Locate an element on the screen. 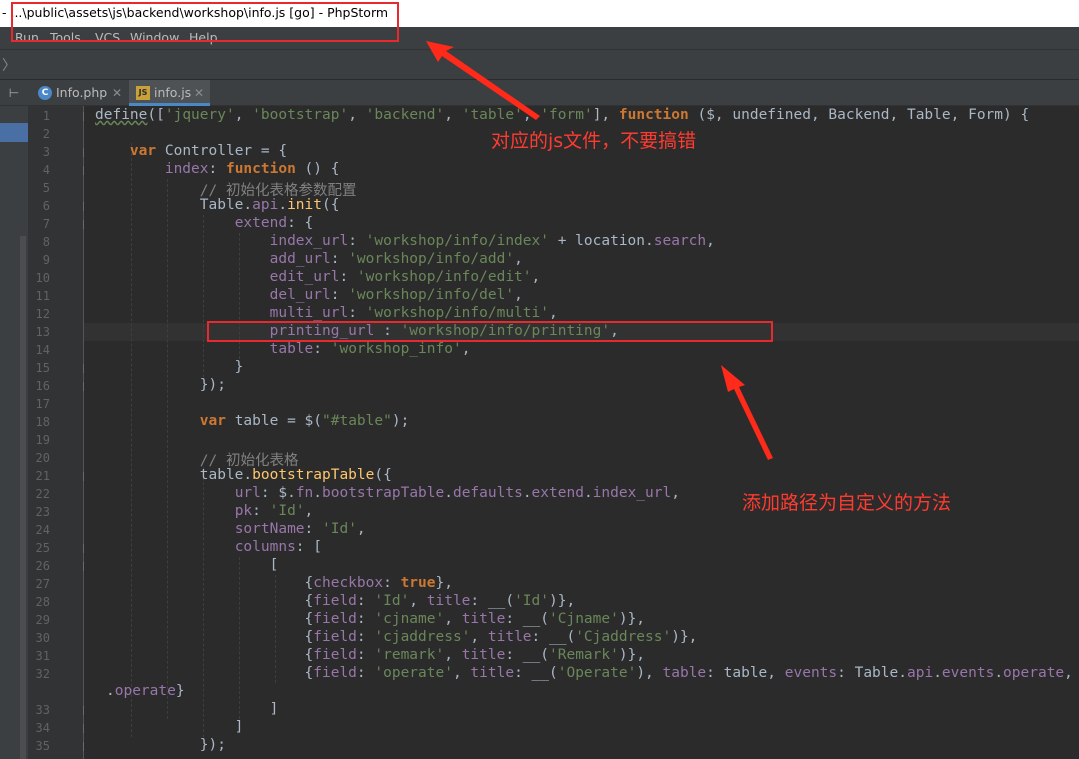  line-number: 13 is located at coordinates (42, 332).